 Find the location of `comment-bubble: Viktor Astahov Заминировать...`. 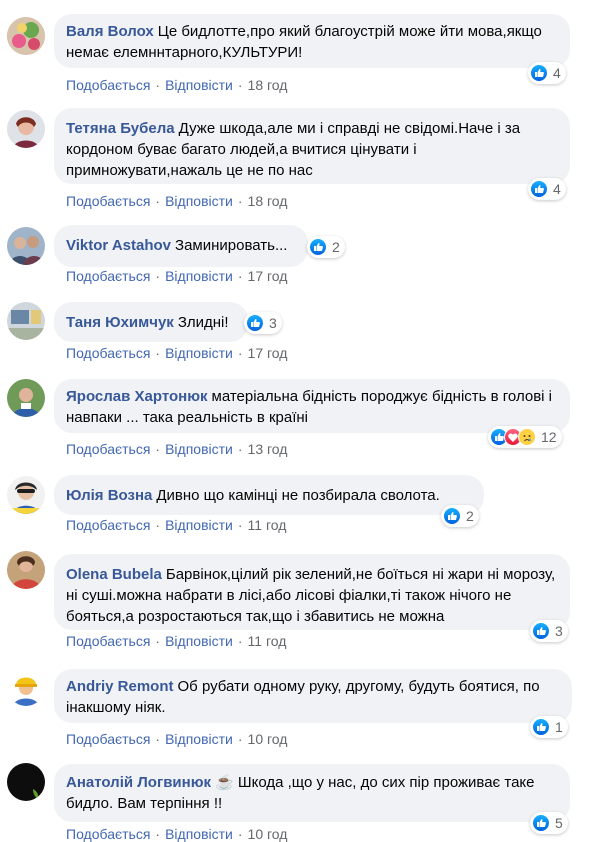

comment-bubble: Viktor Astahov Заминировать... is located at coordinates (181, 246).